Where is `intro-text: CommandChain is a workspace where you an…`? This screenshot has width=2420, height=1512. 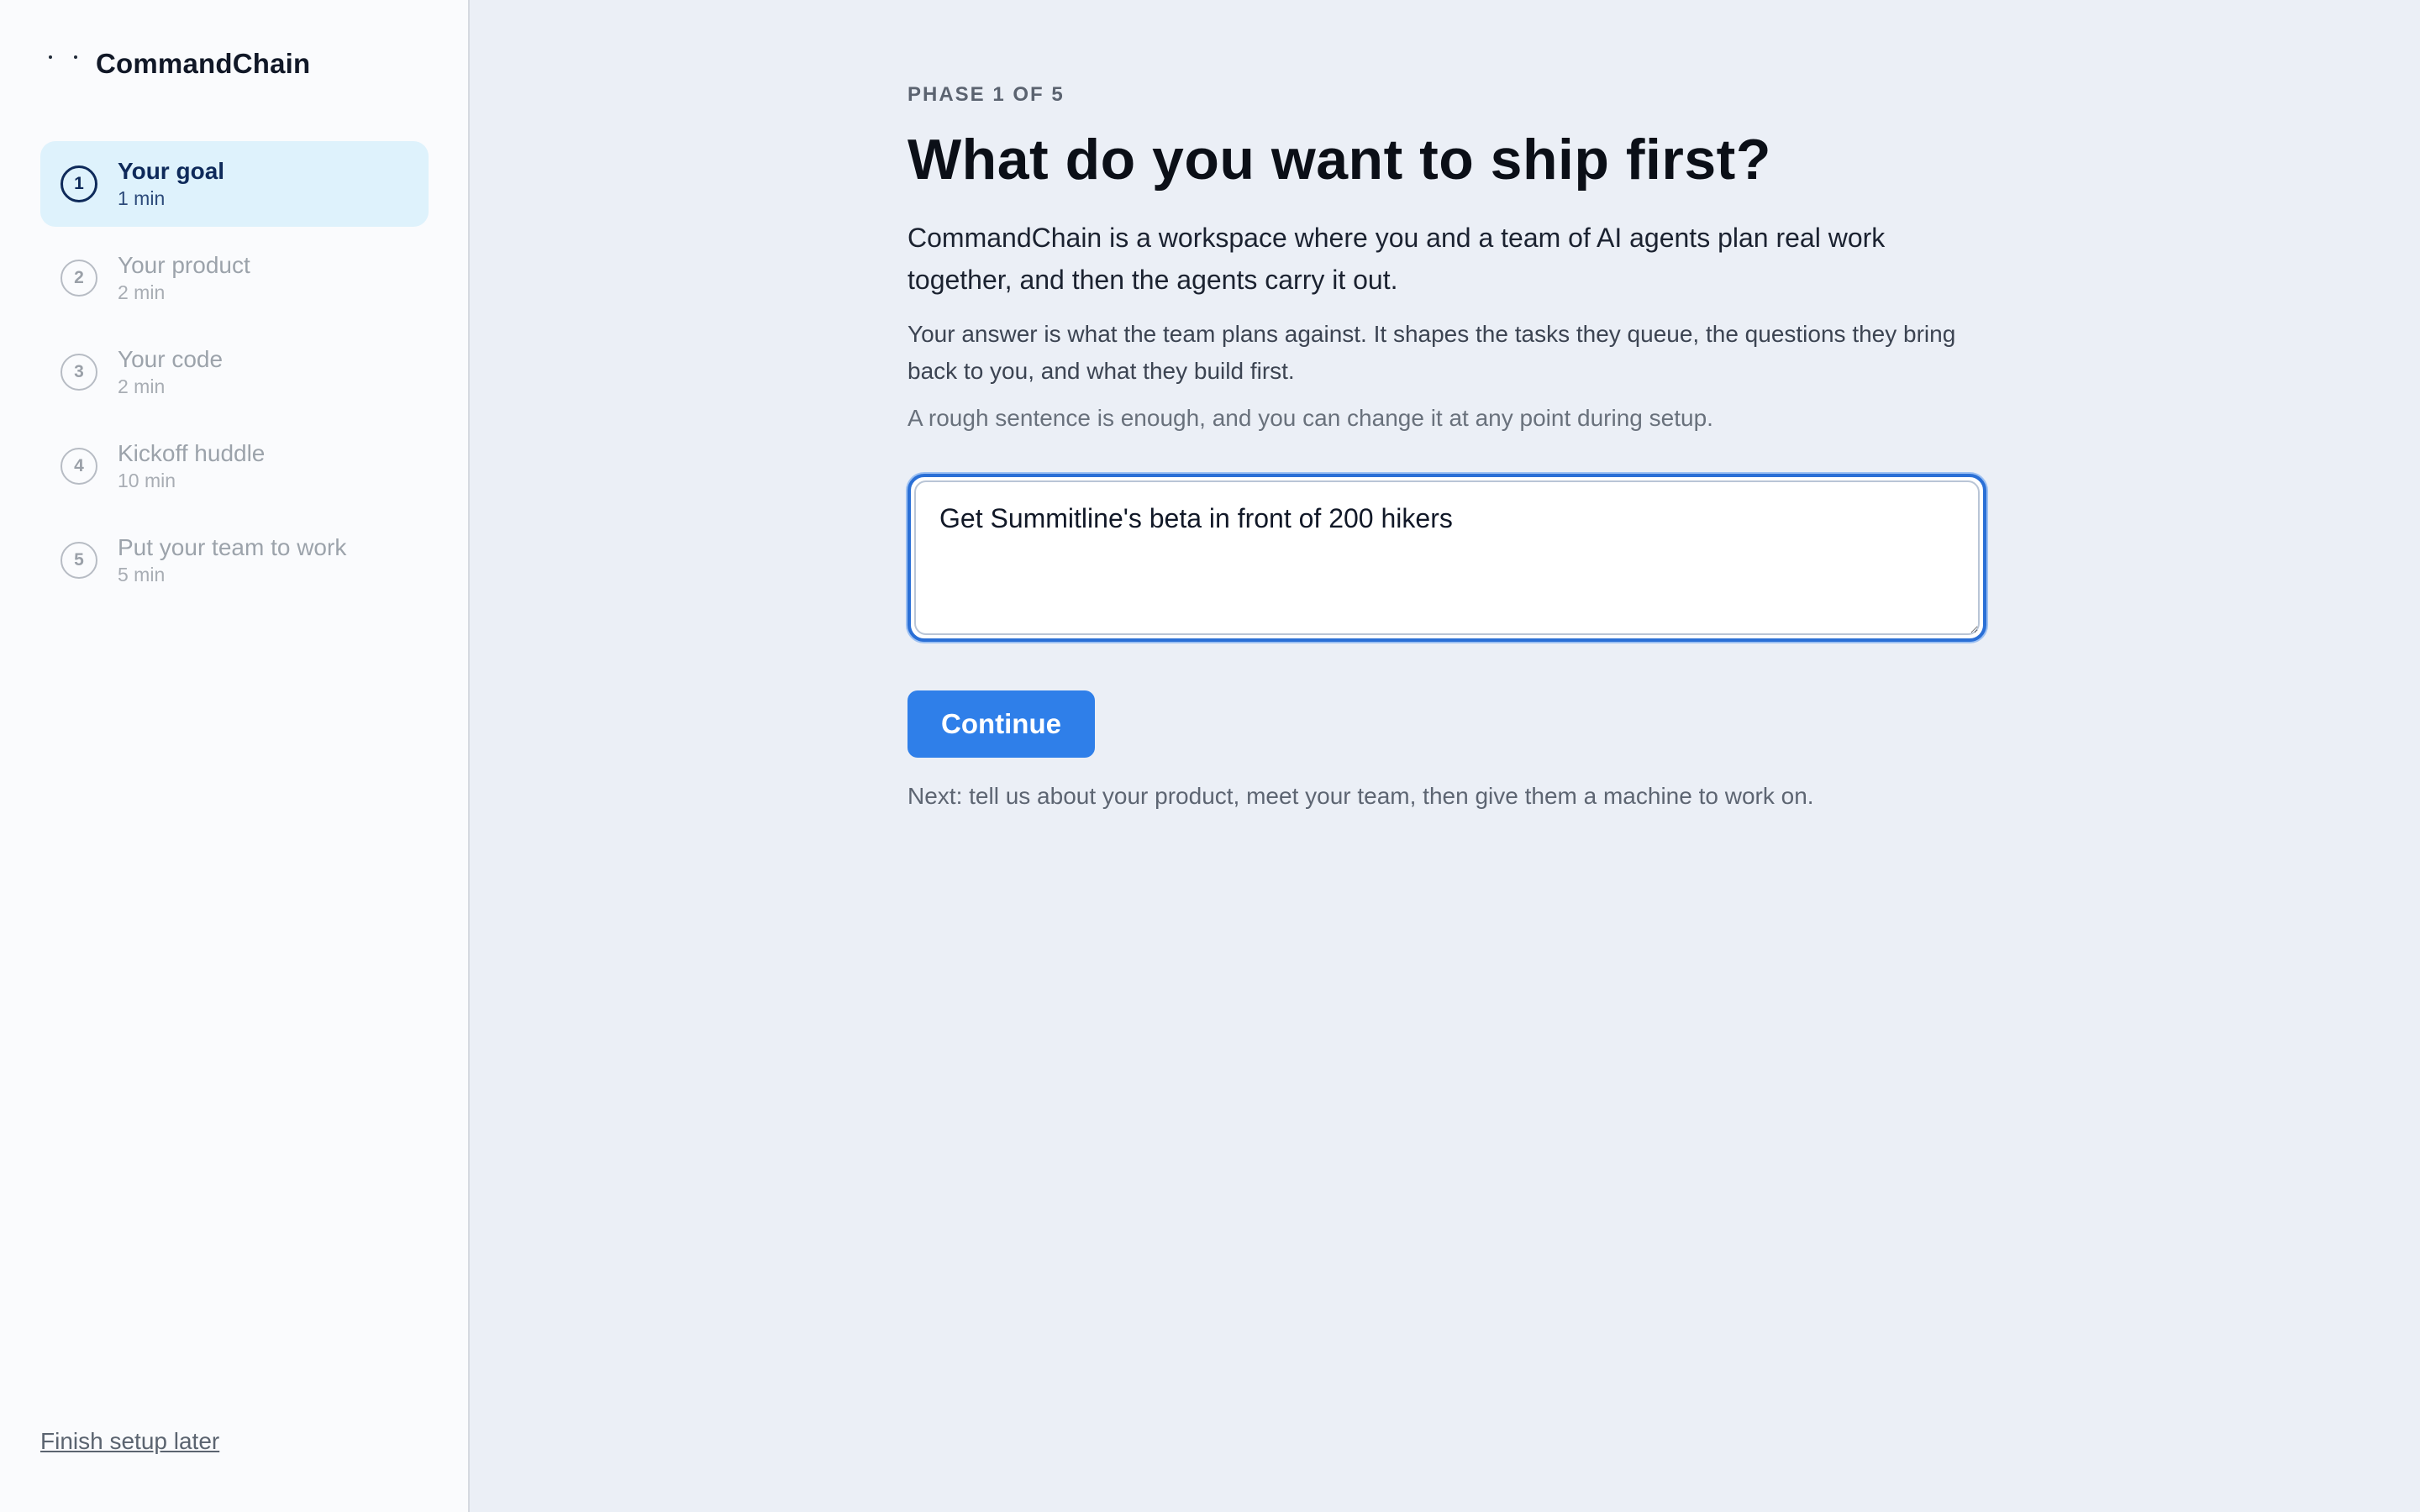
intro-text: CommandChain is a workspace where you an… is located at coordinates (1397, 259).